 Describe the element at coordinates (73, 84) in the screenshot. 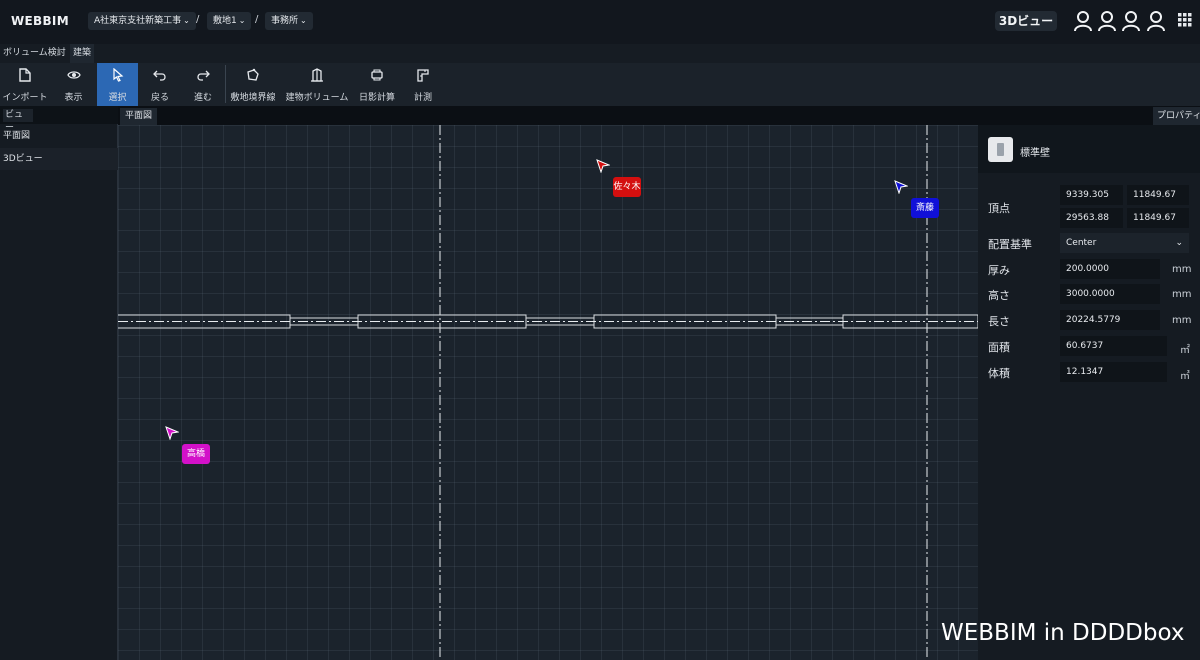

I see `display-button: 表示` at that location.